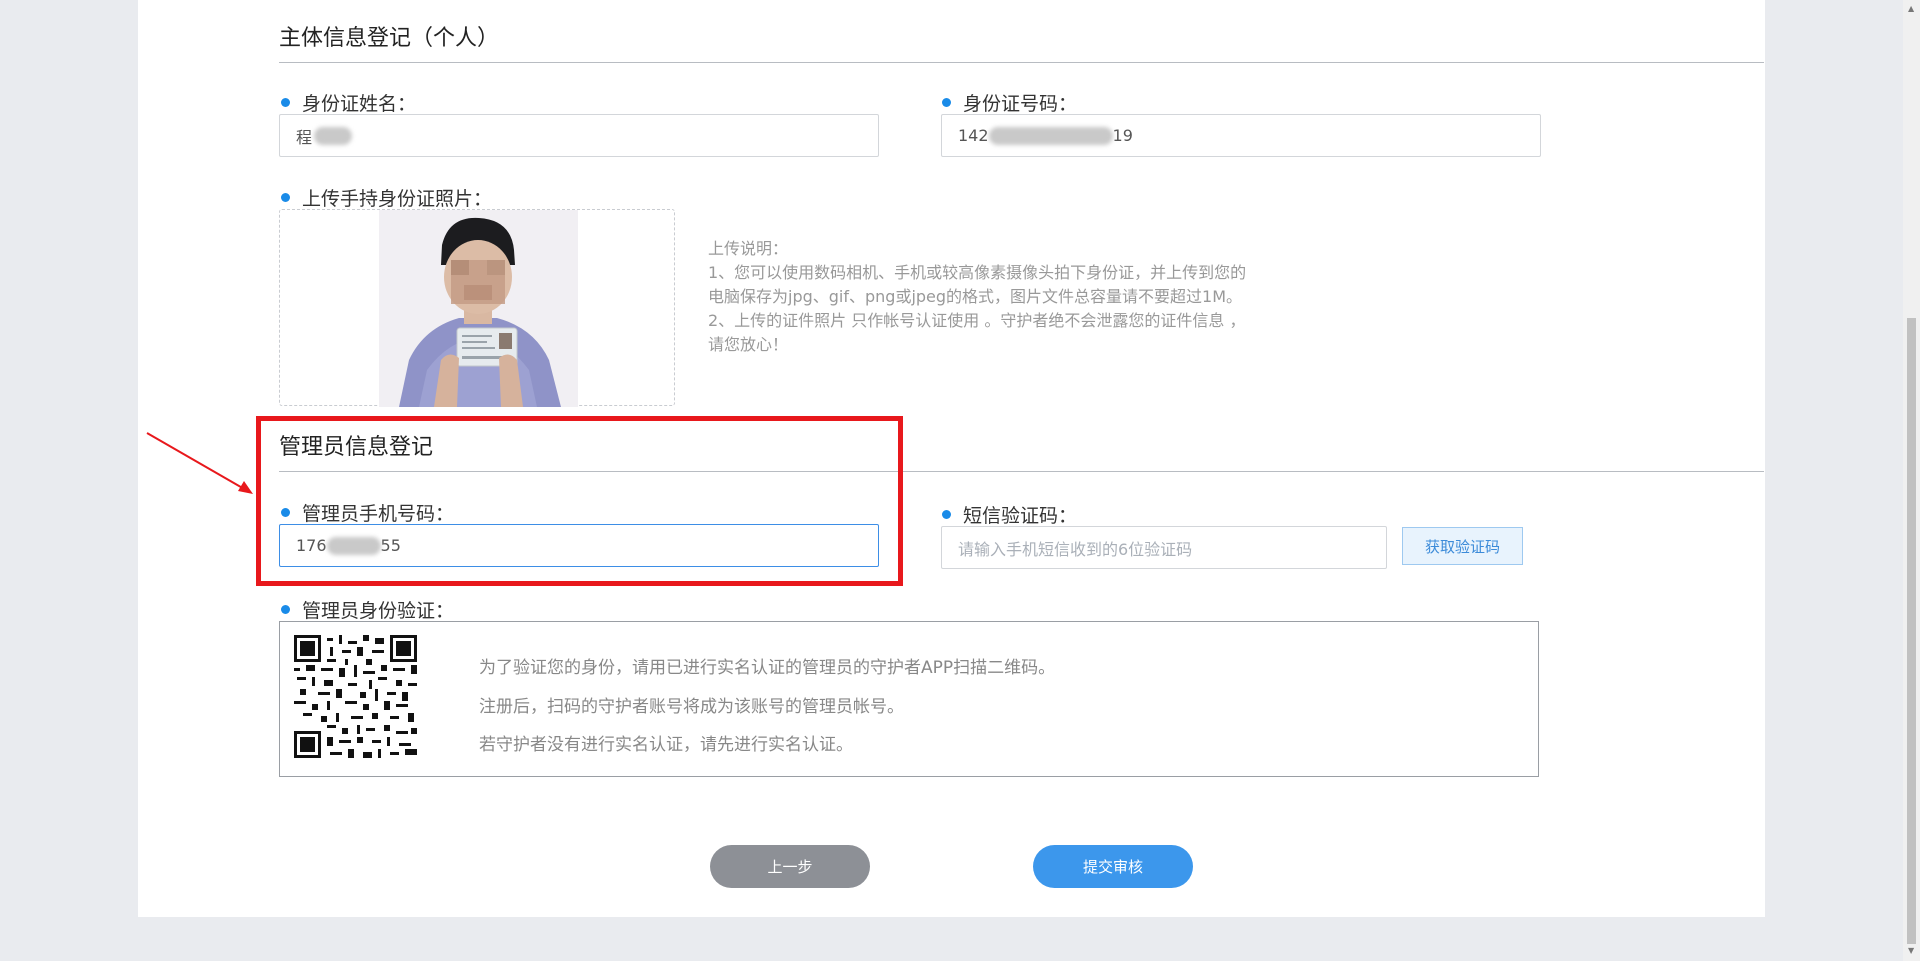 This screenshot has height=961, width=1920. I want to click on divider, so click(1021, 62).